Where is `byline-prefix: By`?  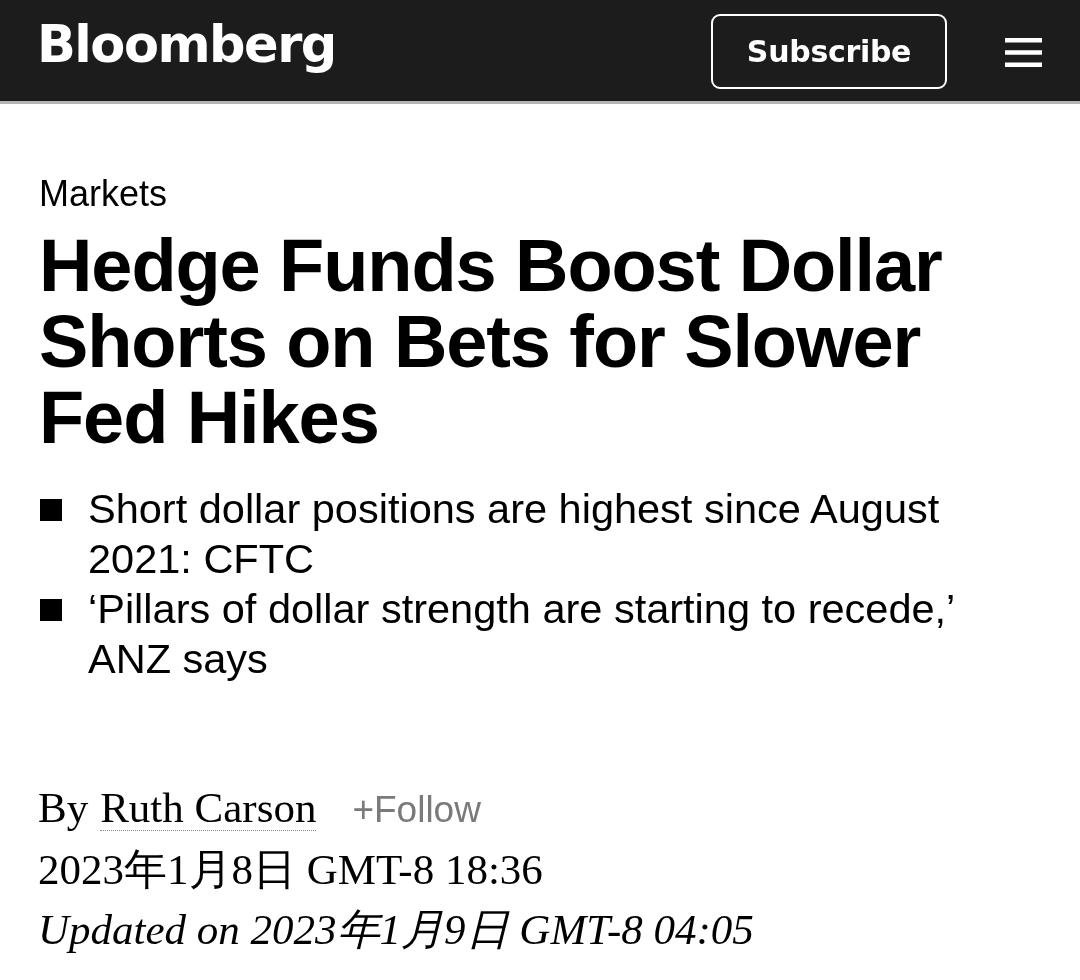 byline-prefix: By is located at coordinates (63, 808).